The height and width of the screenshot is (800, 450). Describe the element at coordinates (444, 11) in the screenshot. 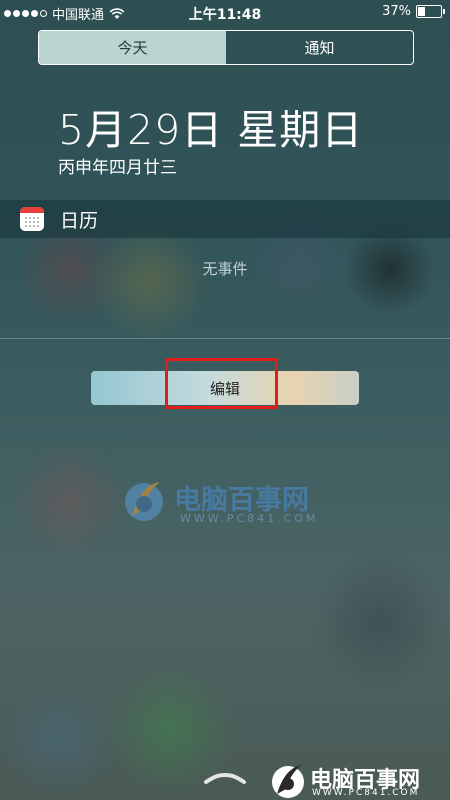

I see `battery-cap` at that location.